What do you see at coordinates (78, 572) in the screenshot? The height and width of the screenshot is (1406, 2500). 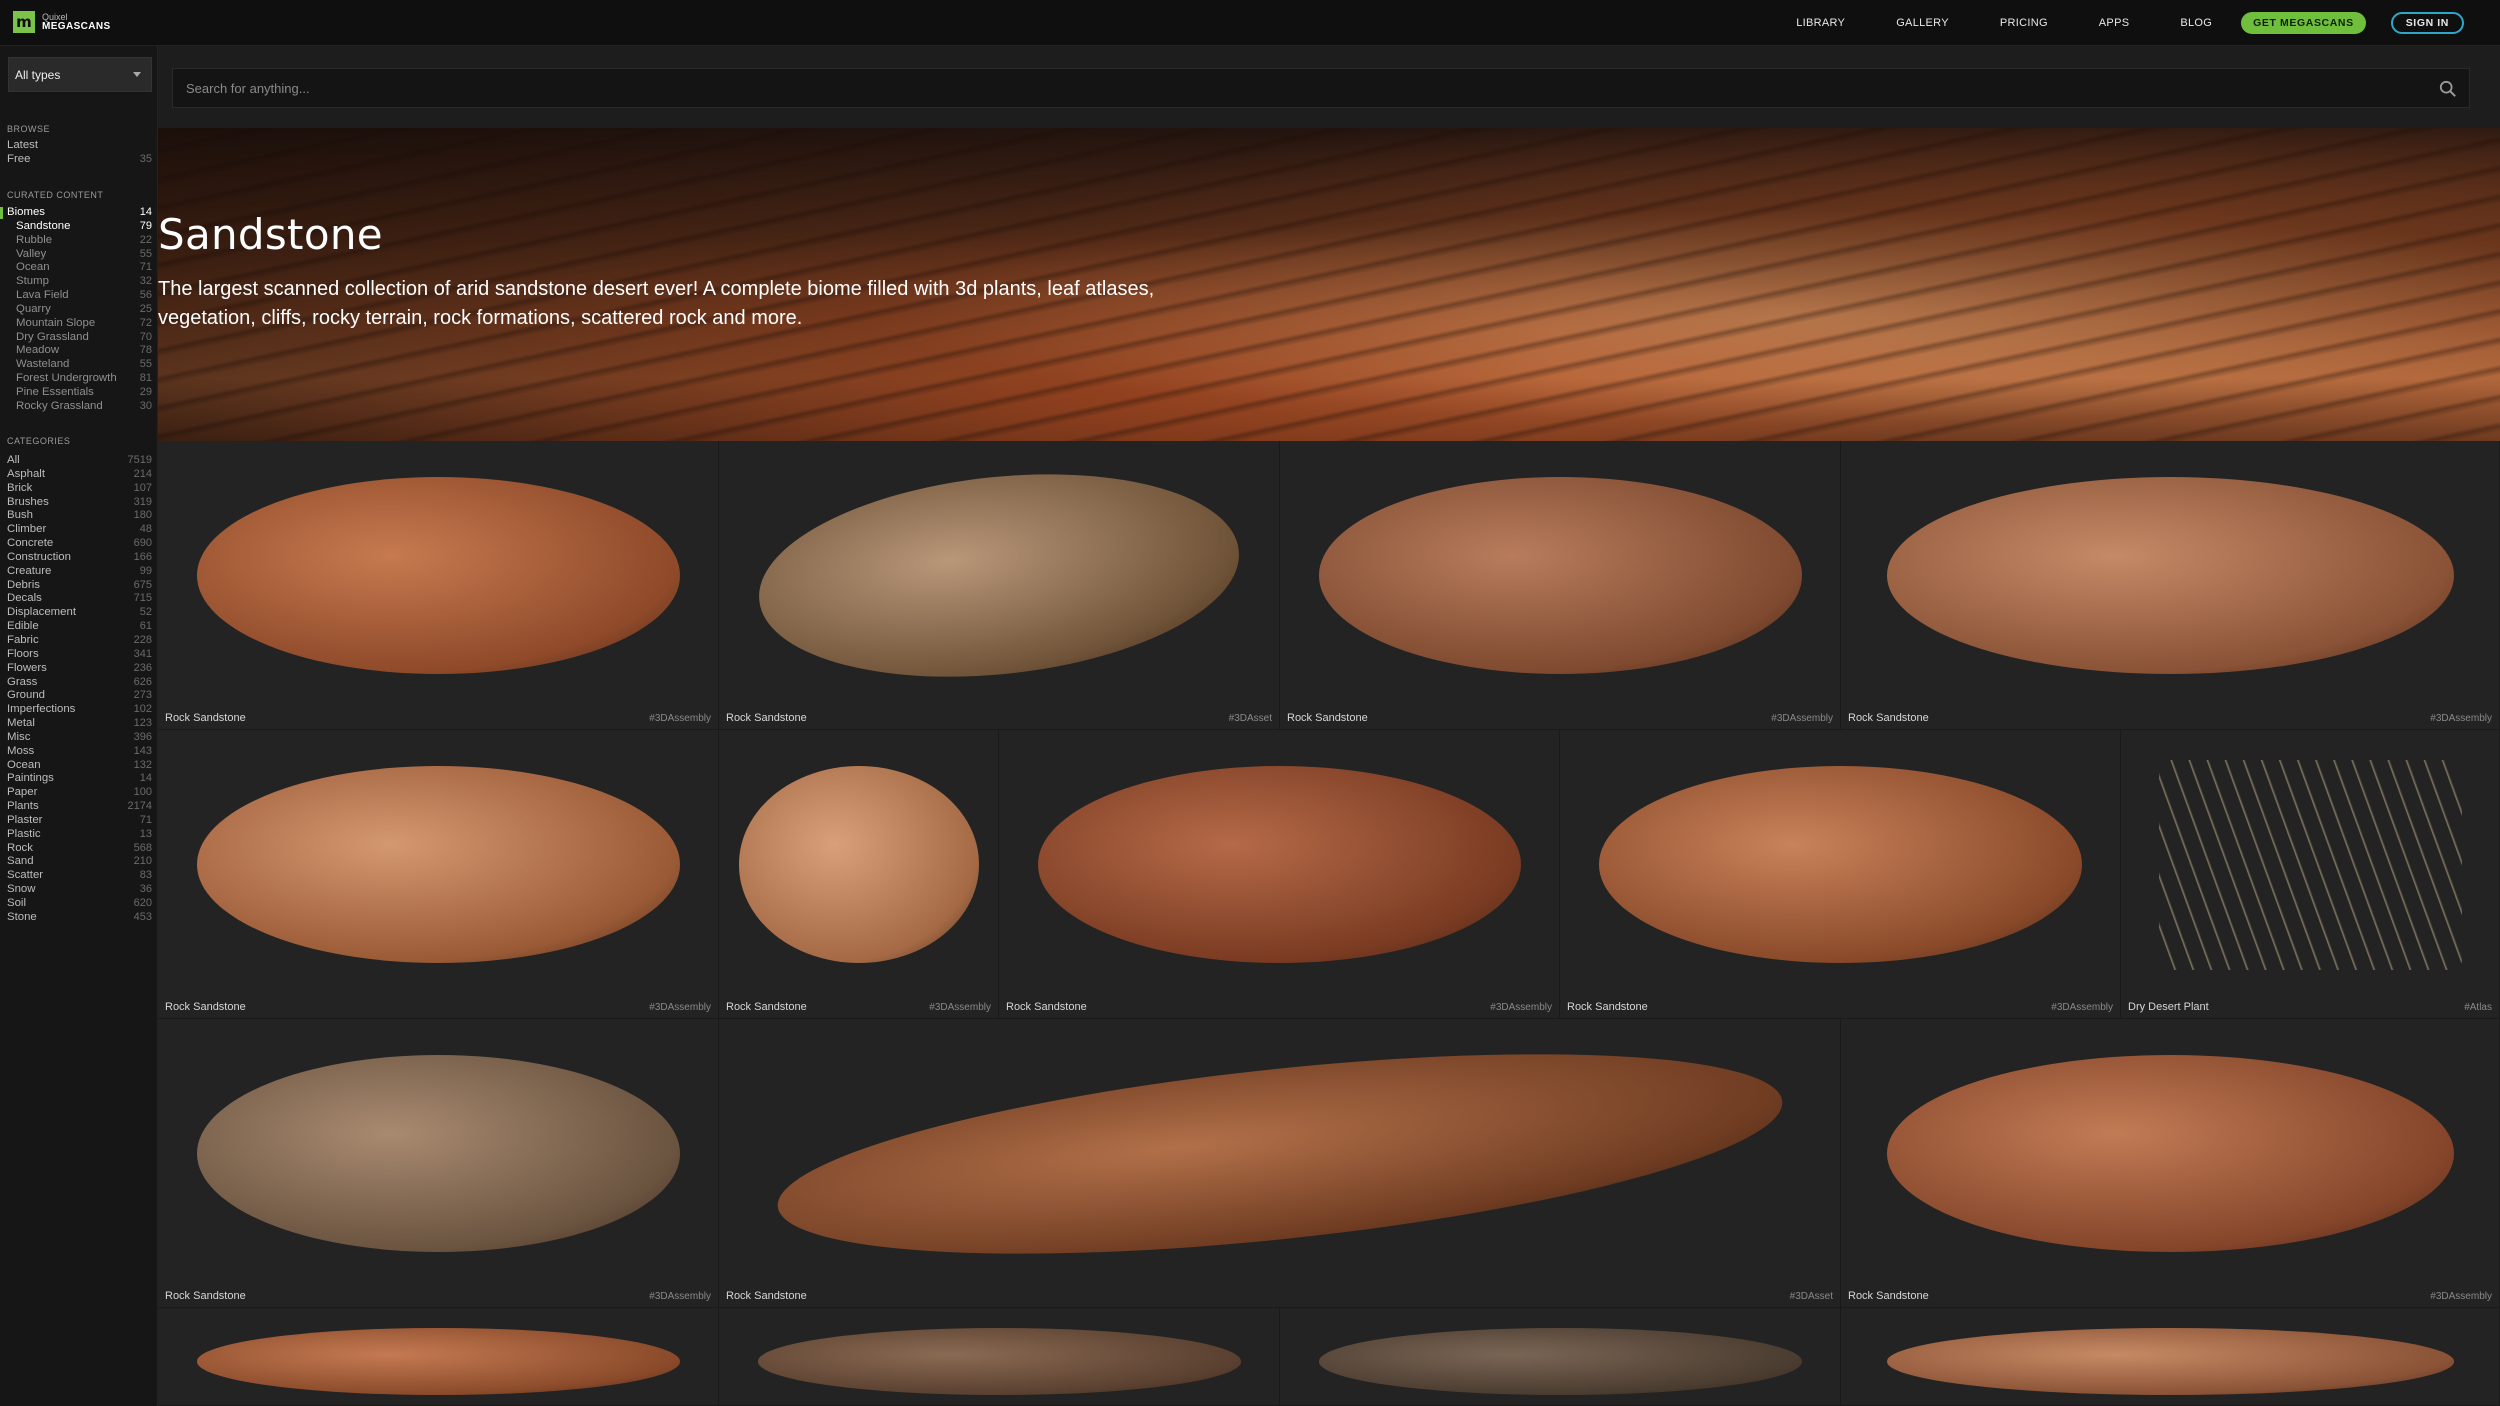 I see `category-item: Creature 99` at bounding box center [78, 572].